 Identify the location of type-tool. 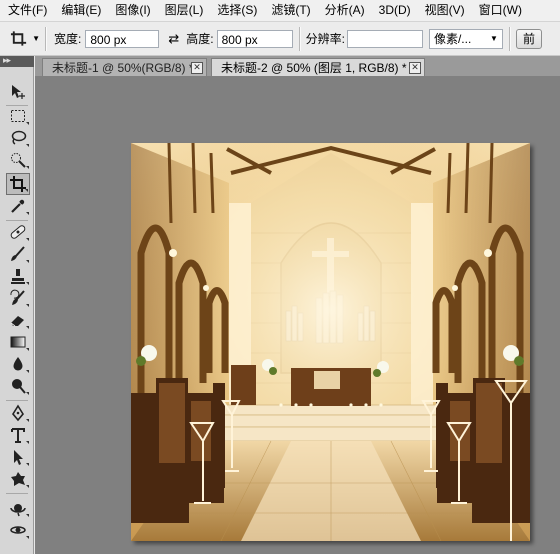
(18, 435).